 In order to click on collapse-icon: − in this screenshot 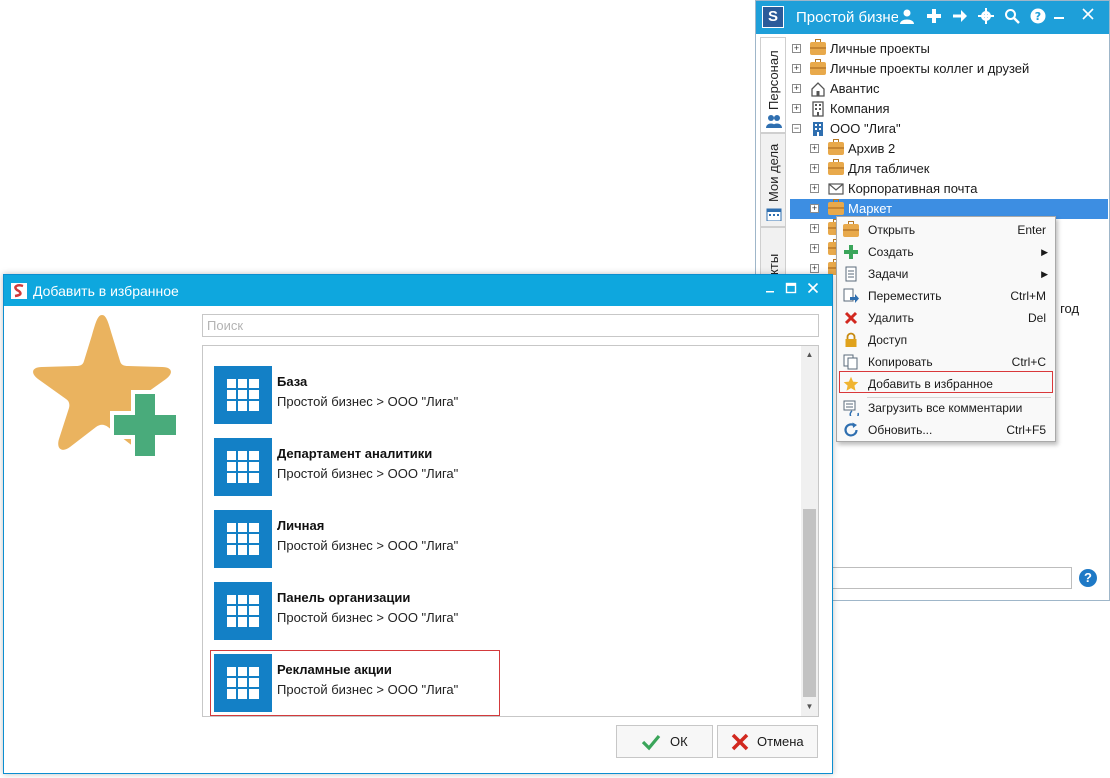, I will do `click(796, 128)`.